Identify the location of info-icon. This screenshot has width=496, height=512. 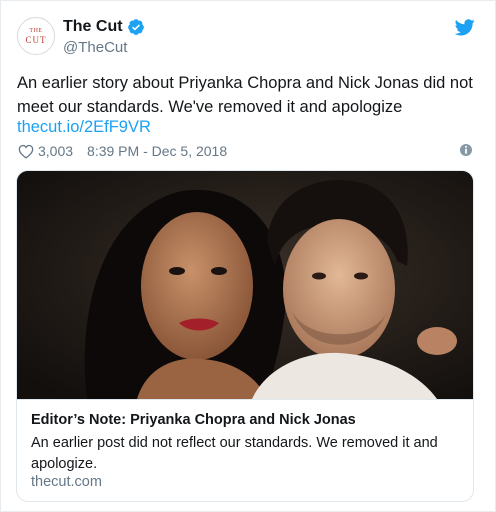
(466, 152).